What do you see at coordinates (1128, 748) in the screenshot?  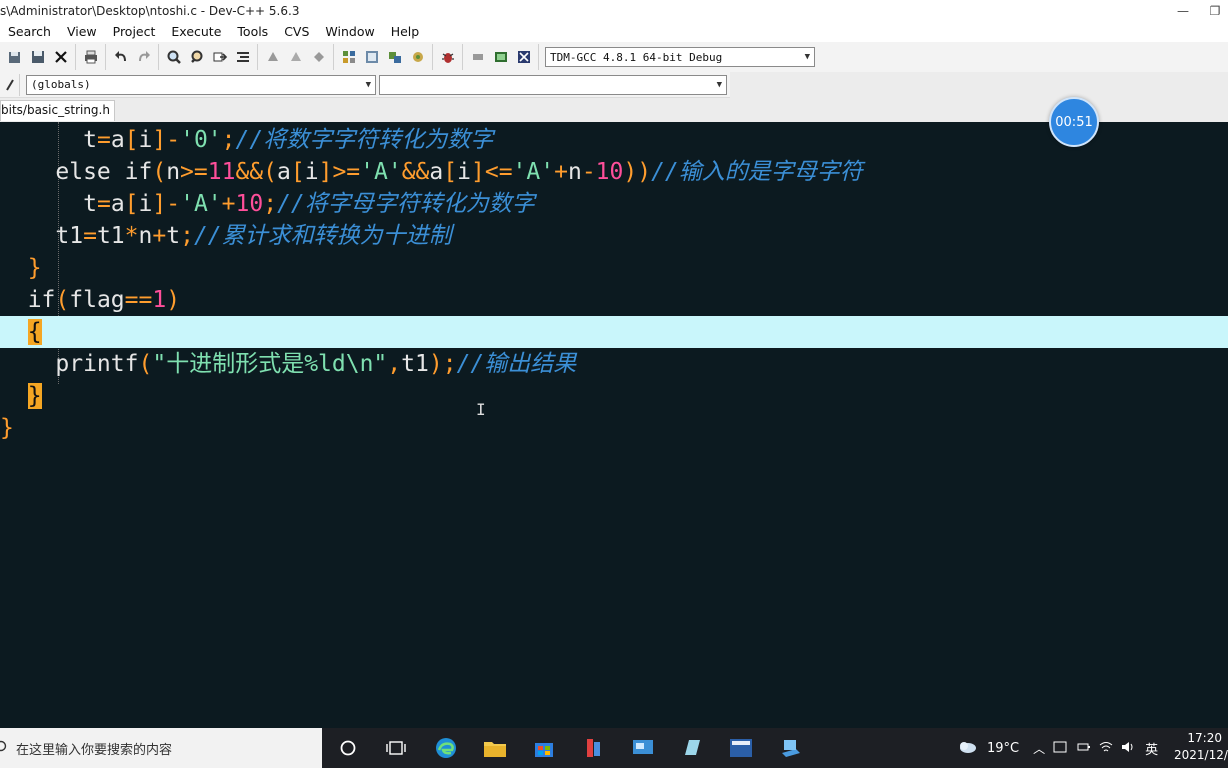 I see `volume-icon` at bounding box center [1128, 748].